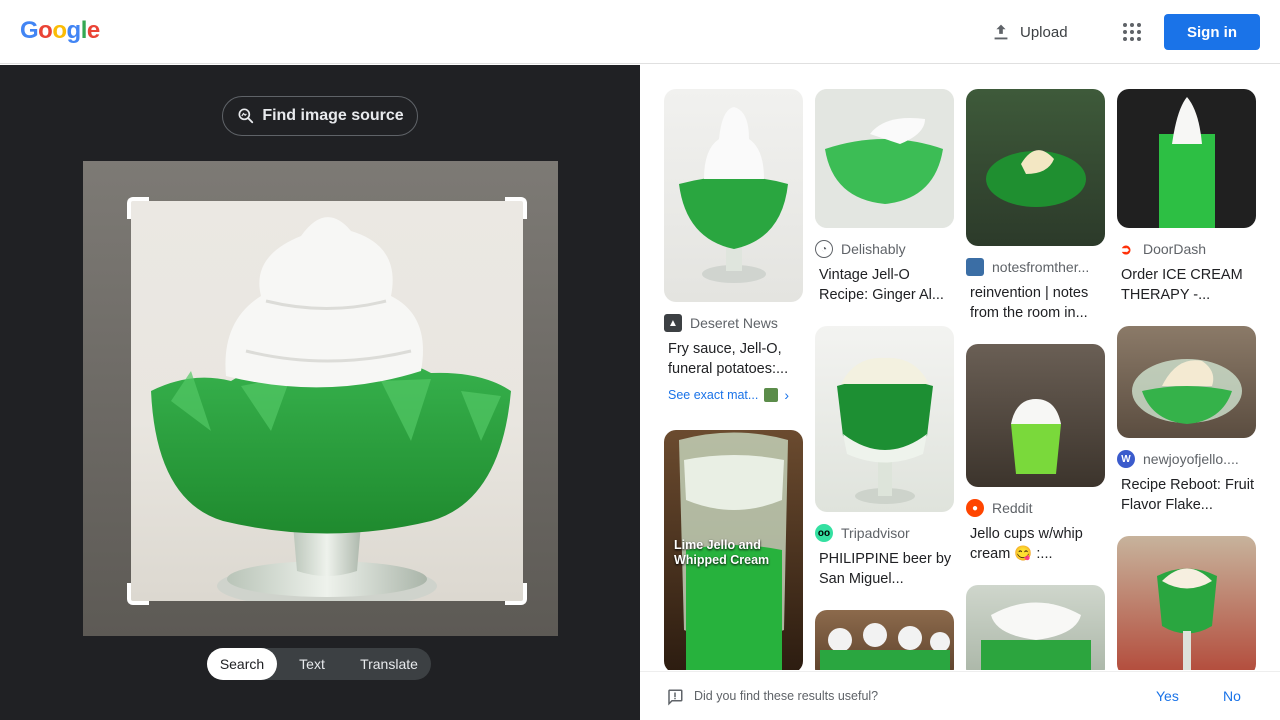  Describe the element at coordinates (93, 30) in the screenshot. I see `logo-letter: e` at that location.